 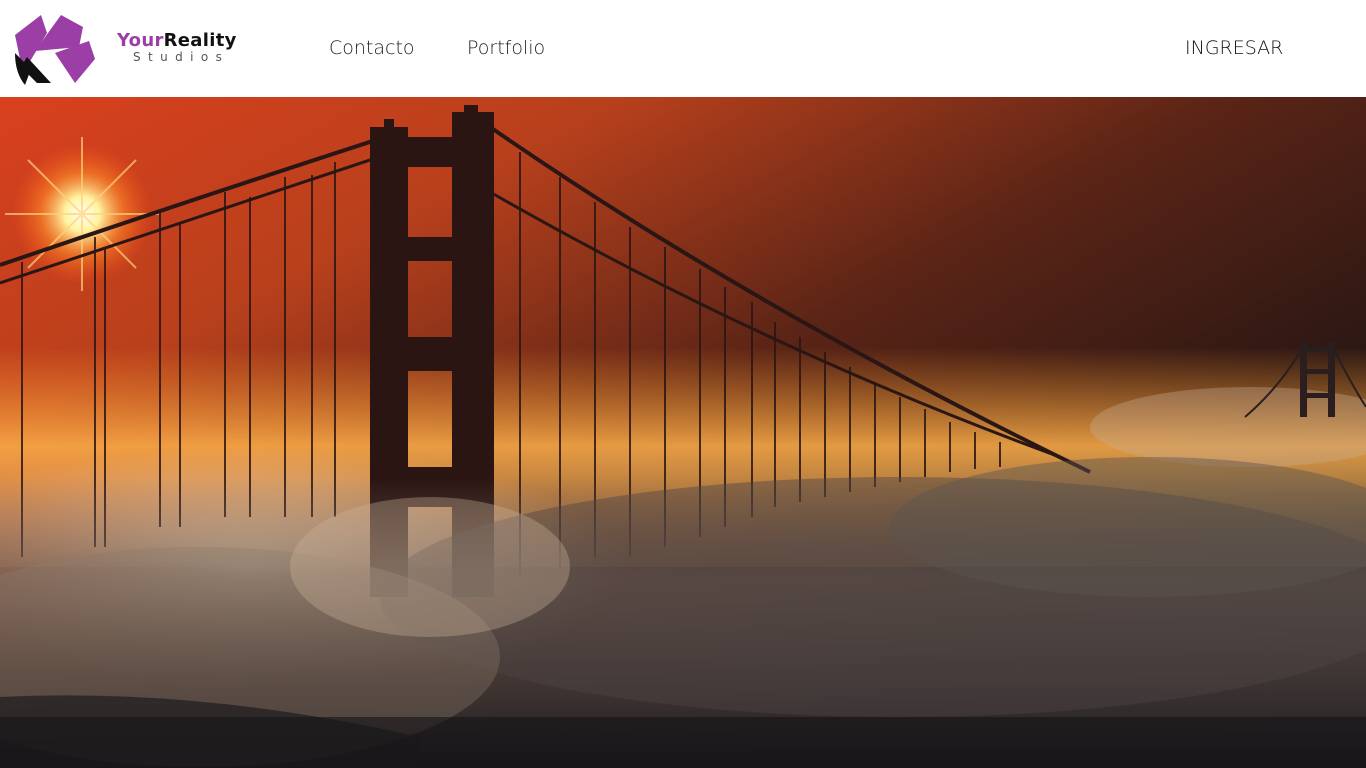 I want to click on nav-link-portfolio: Portfolio, so click(x=506, y=48).